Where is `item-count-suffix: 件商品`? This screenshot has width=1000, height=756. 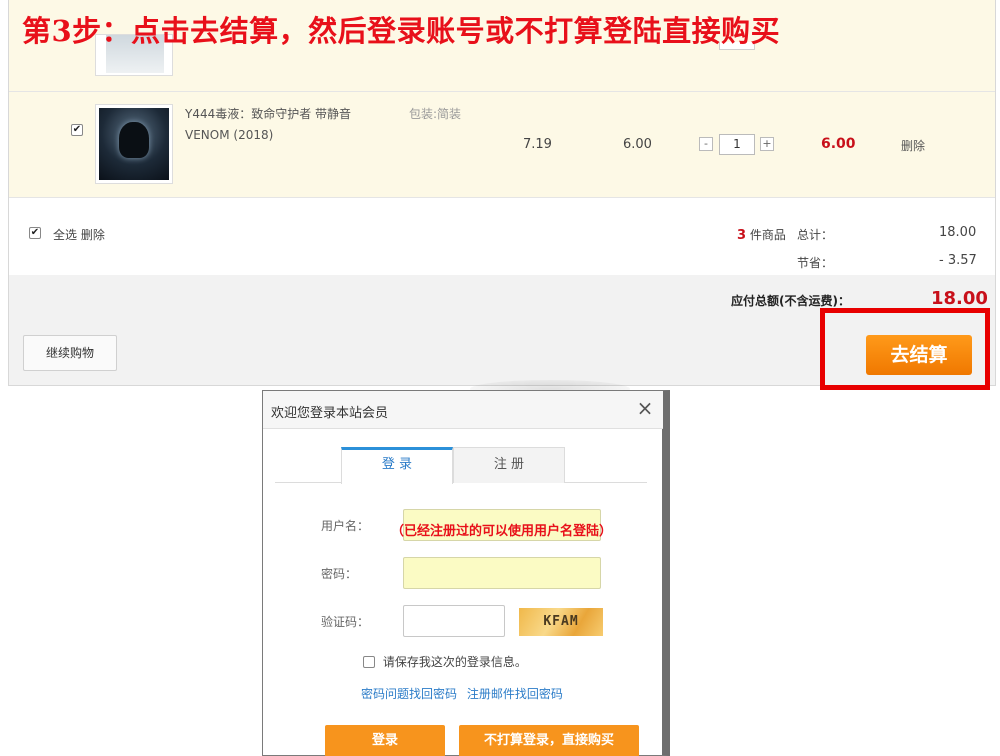 item-count-suffix: 件商品 is located at coordinates (767, 235).